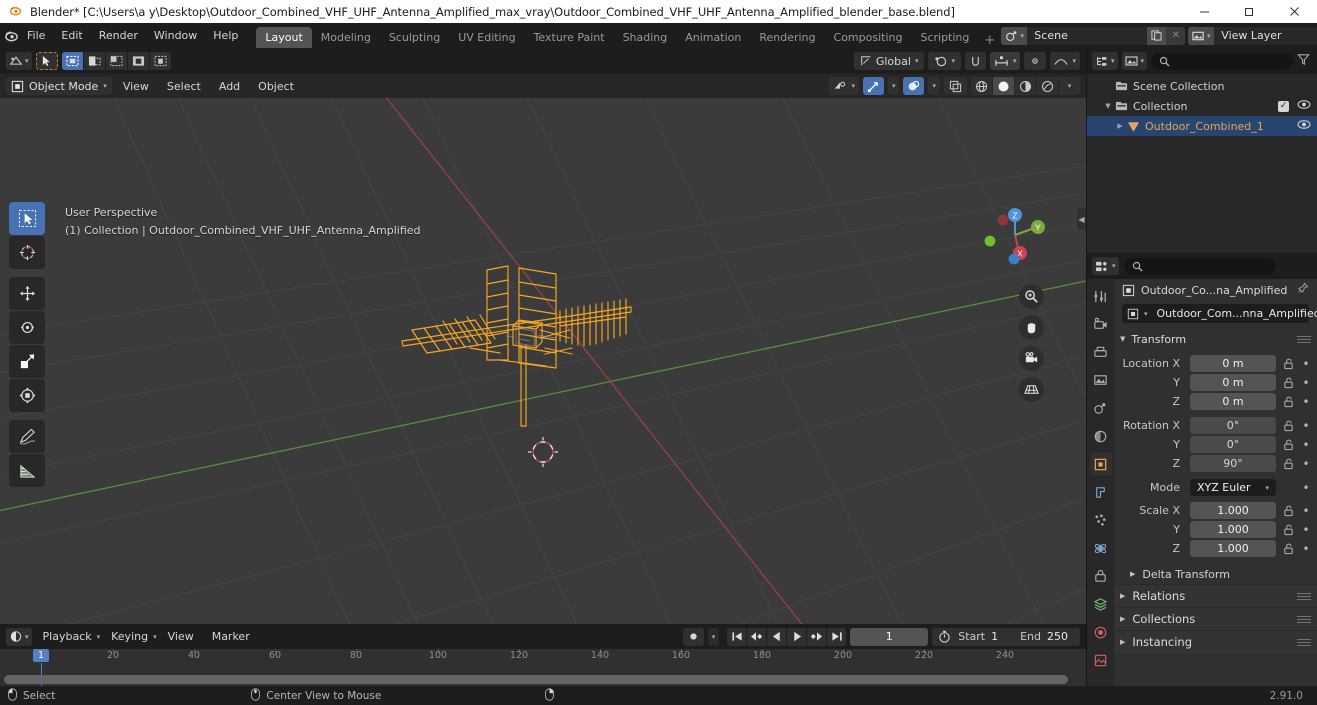 The image size is (1317, 705). What do you see at coordinates (27, 395) in the screenshot?
I see `transform-tool` at bounding box center [27, 395].